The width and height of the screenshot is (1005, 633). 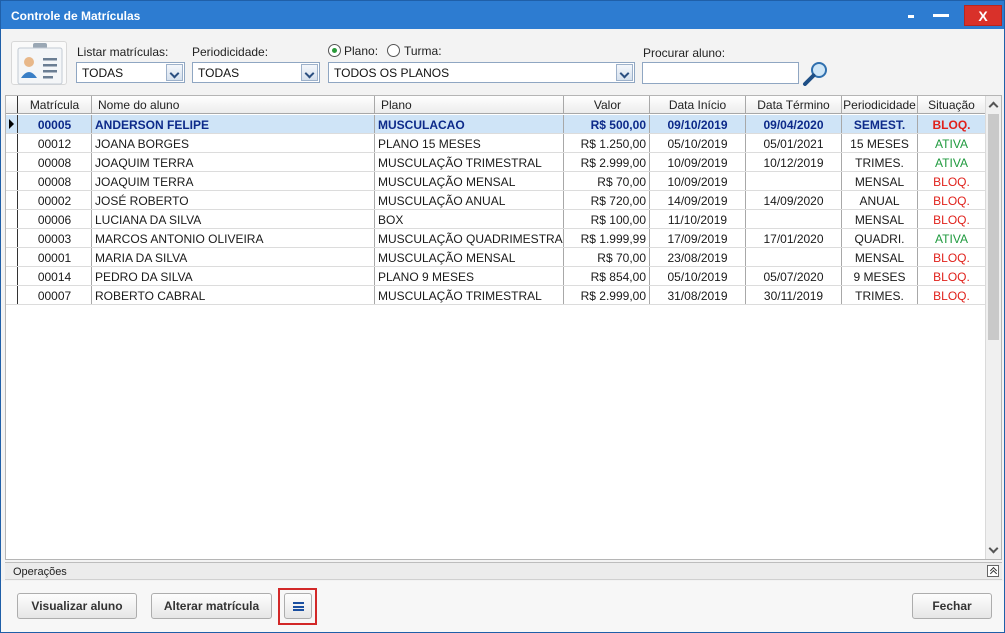 I want to click on menu-icon, so click(x=298, y=606).